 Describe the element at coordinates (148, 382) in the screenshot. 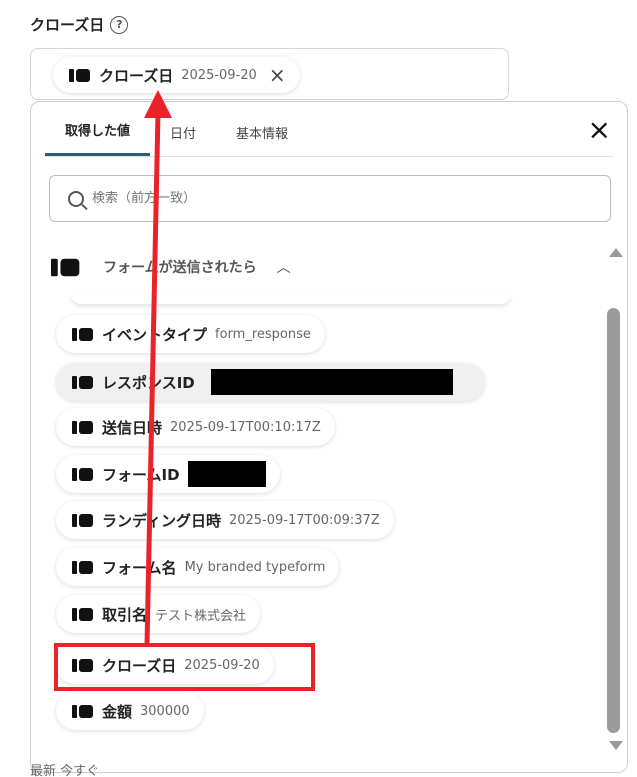

I see `item-name: レスポンスID` at that location.